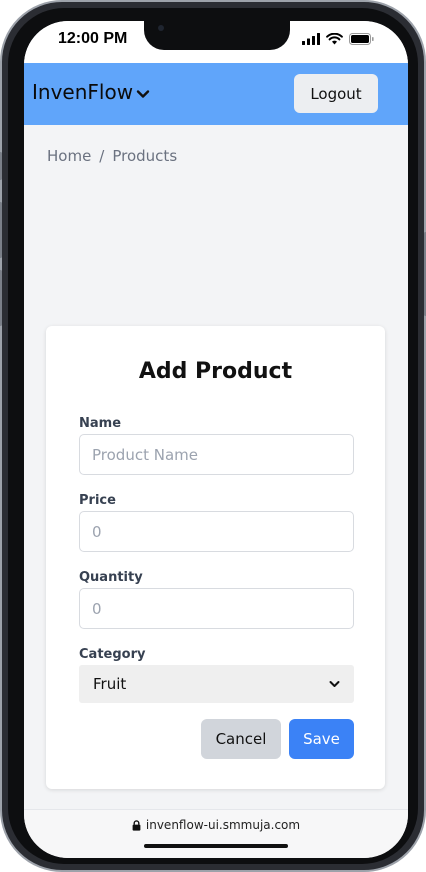 The image size is (426, 872). Describe the element at coordinates (1, 298) in the screenshot. I see `volume-down-button` at that location.